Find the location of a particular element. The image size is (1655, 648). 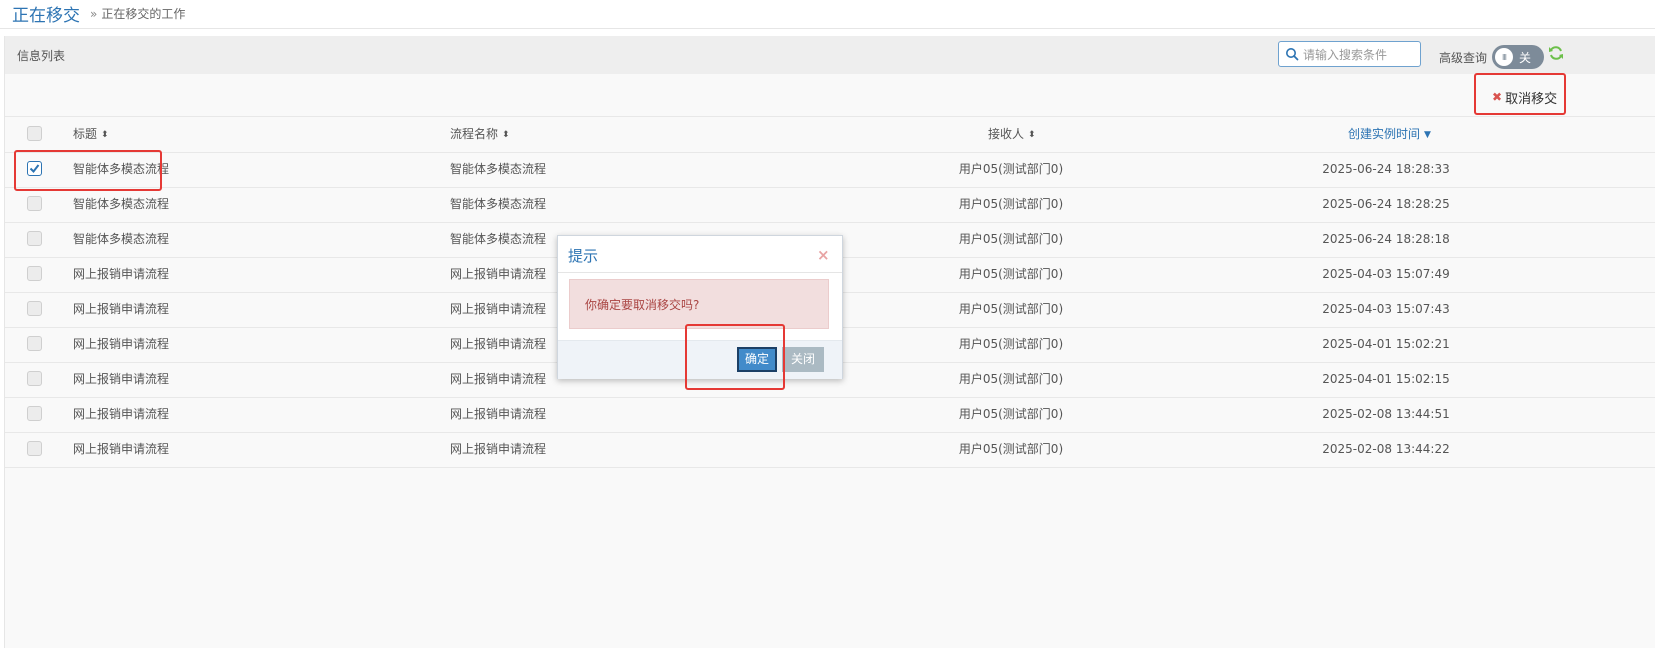

dialog-footer: 确定 关闭 is located at coordinates (700, 359).